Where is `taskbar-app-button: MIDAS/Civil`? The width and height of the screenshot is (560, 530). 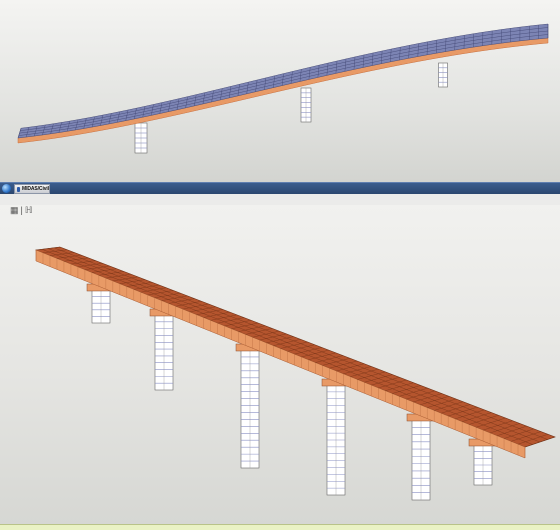
taskbar-app-button: MIDAS/Civil is located at coordinates (32, 189).